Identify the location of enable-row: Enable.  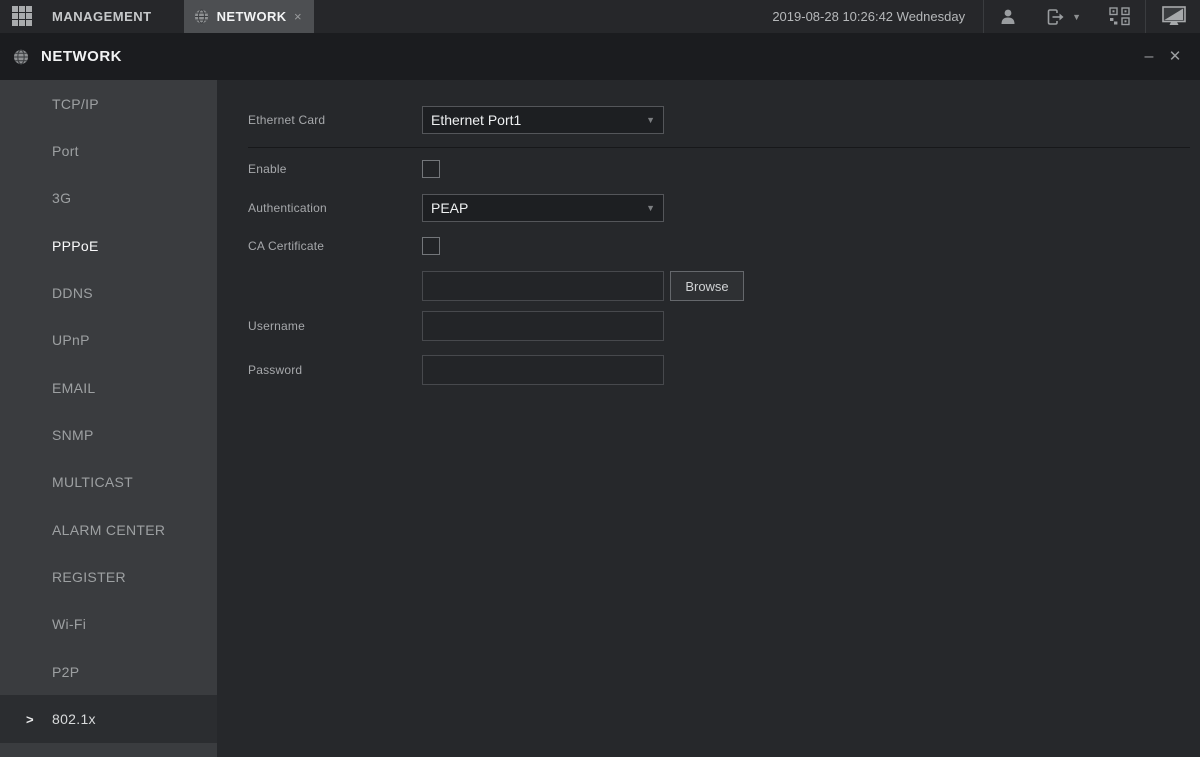
(724, 169).